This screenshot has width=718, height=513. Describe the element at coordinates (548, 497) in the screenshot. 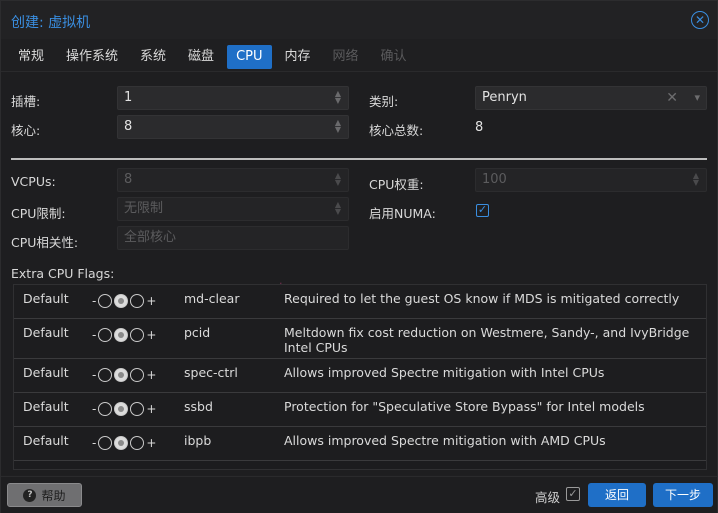

I see `advanced-label: 高级` at that location.